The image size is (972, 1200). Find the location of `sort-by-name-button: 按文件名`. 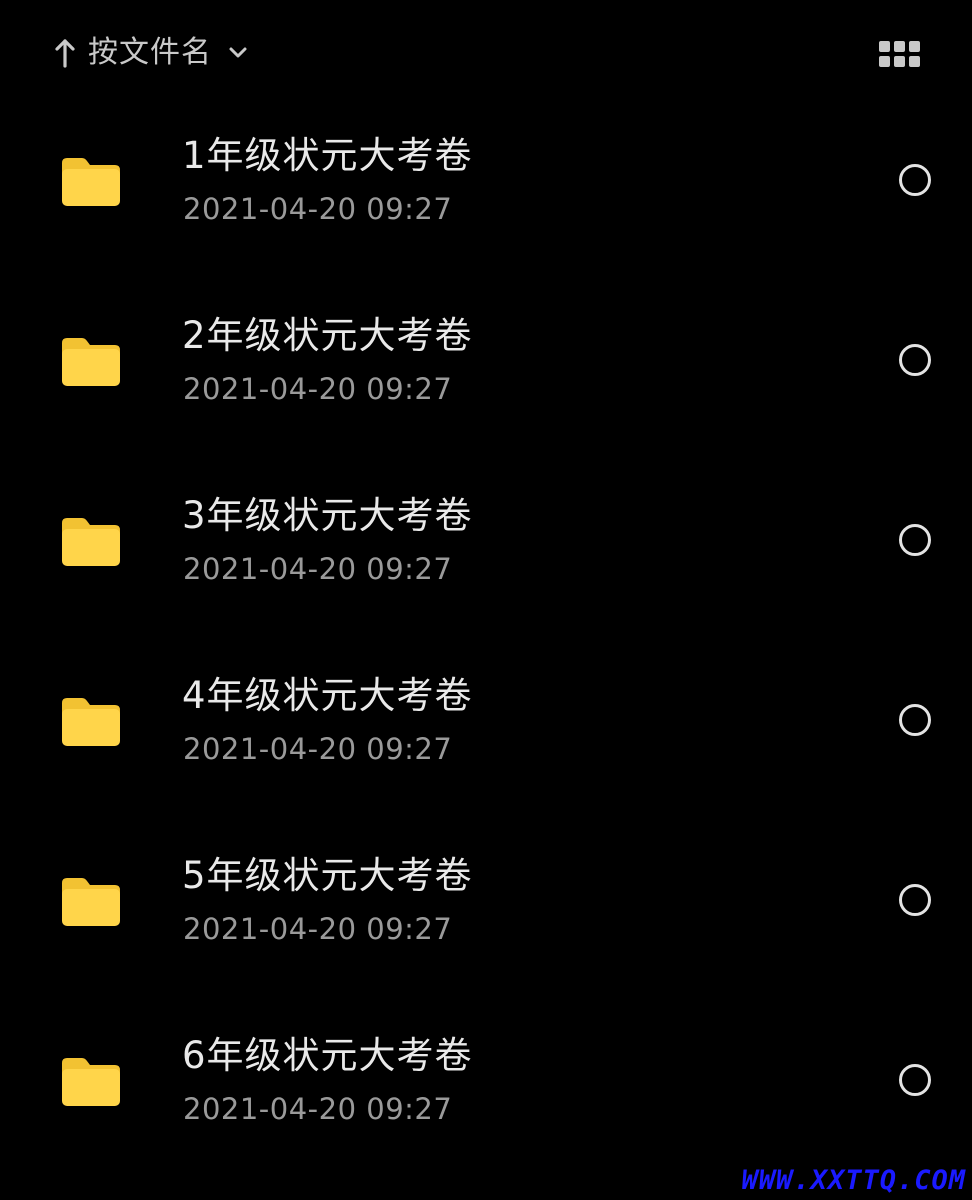

sort-by-name-button: 按文件名 is located at coordinates (150, 53).